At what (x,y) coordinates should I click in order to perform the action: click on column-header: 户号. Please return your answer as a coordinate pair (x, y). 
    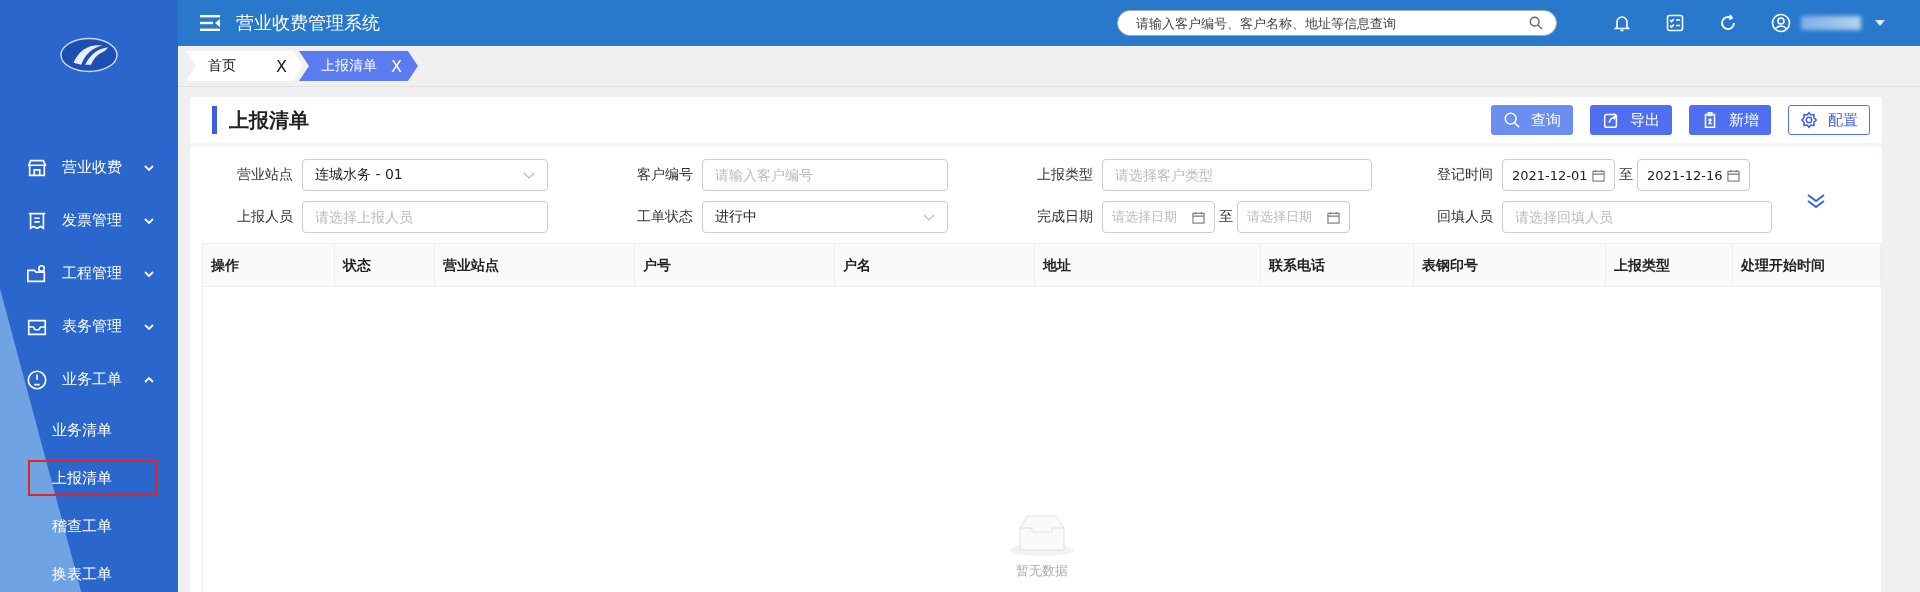
    Looking at the image, I should click on (735, 265).